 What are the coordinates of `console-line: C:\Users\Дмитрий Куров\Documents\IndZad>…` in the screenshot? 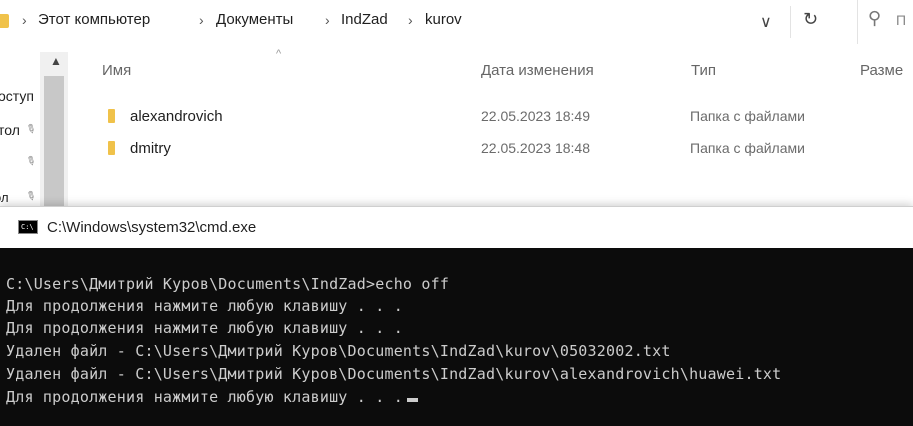 It's located at (228, 284).